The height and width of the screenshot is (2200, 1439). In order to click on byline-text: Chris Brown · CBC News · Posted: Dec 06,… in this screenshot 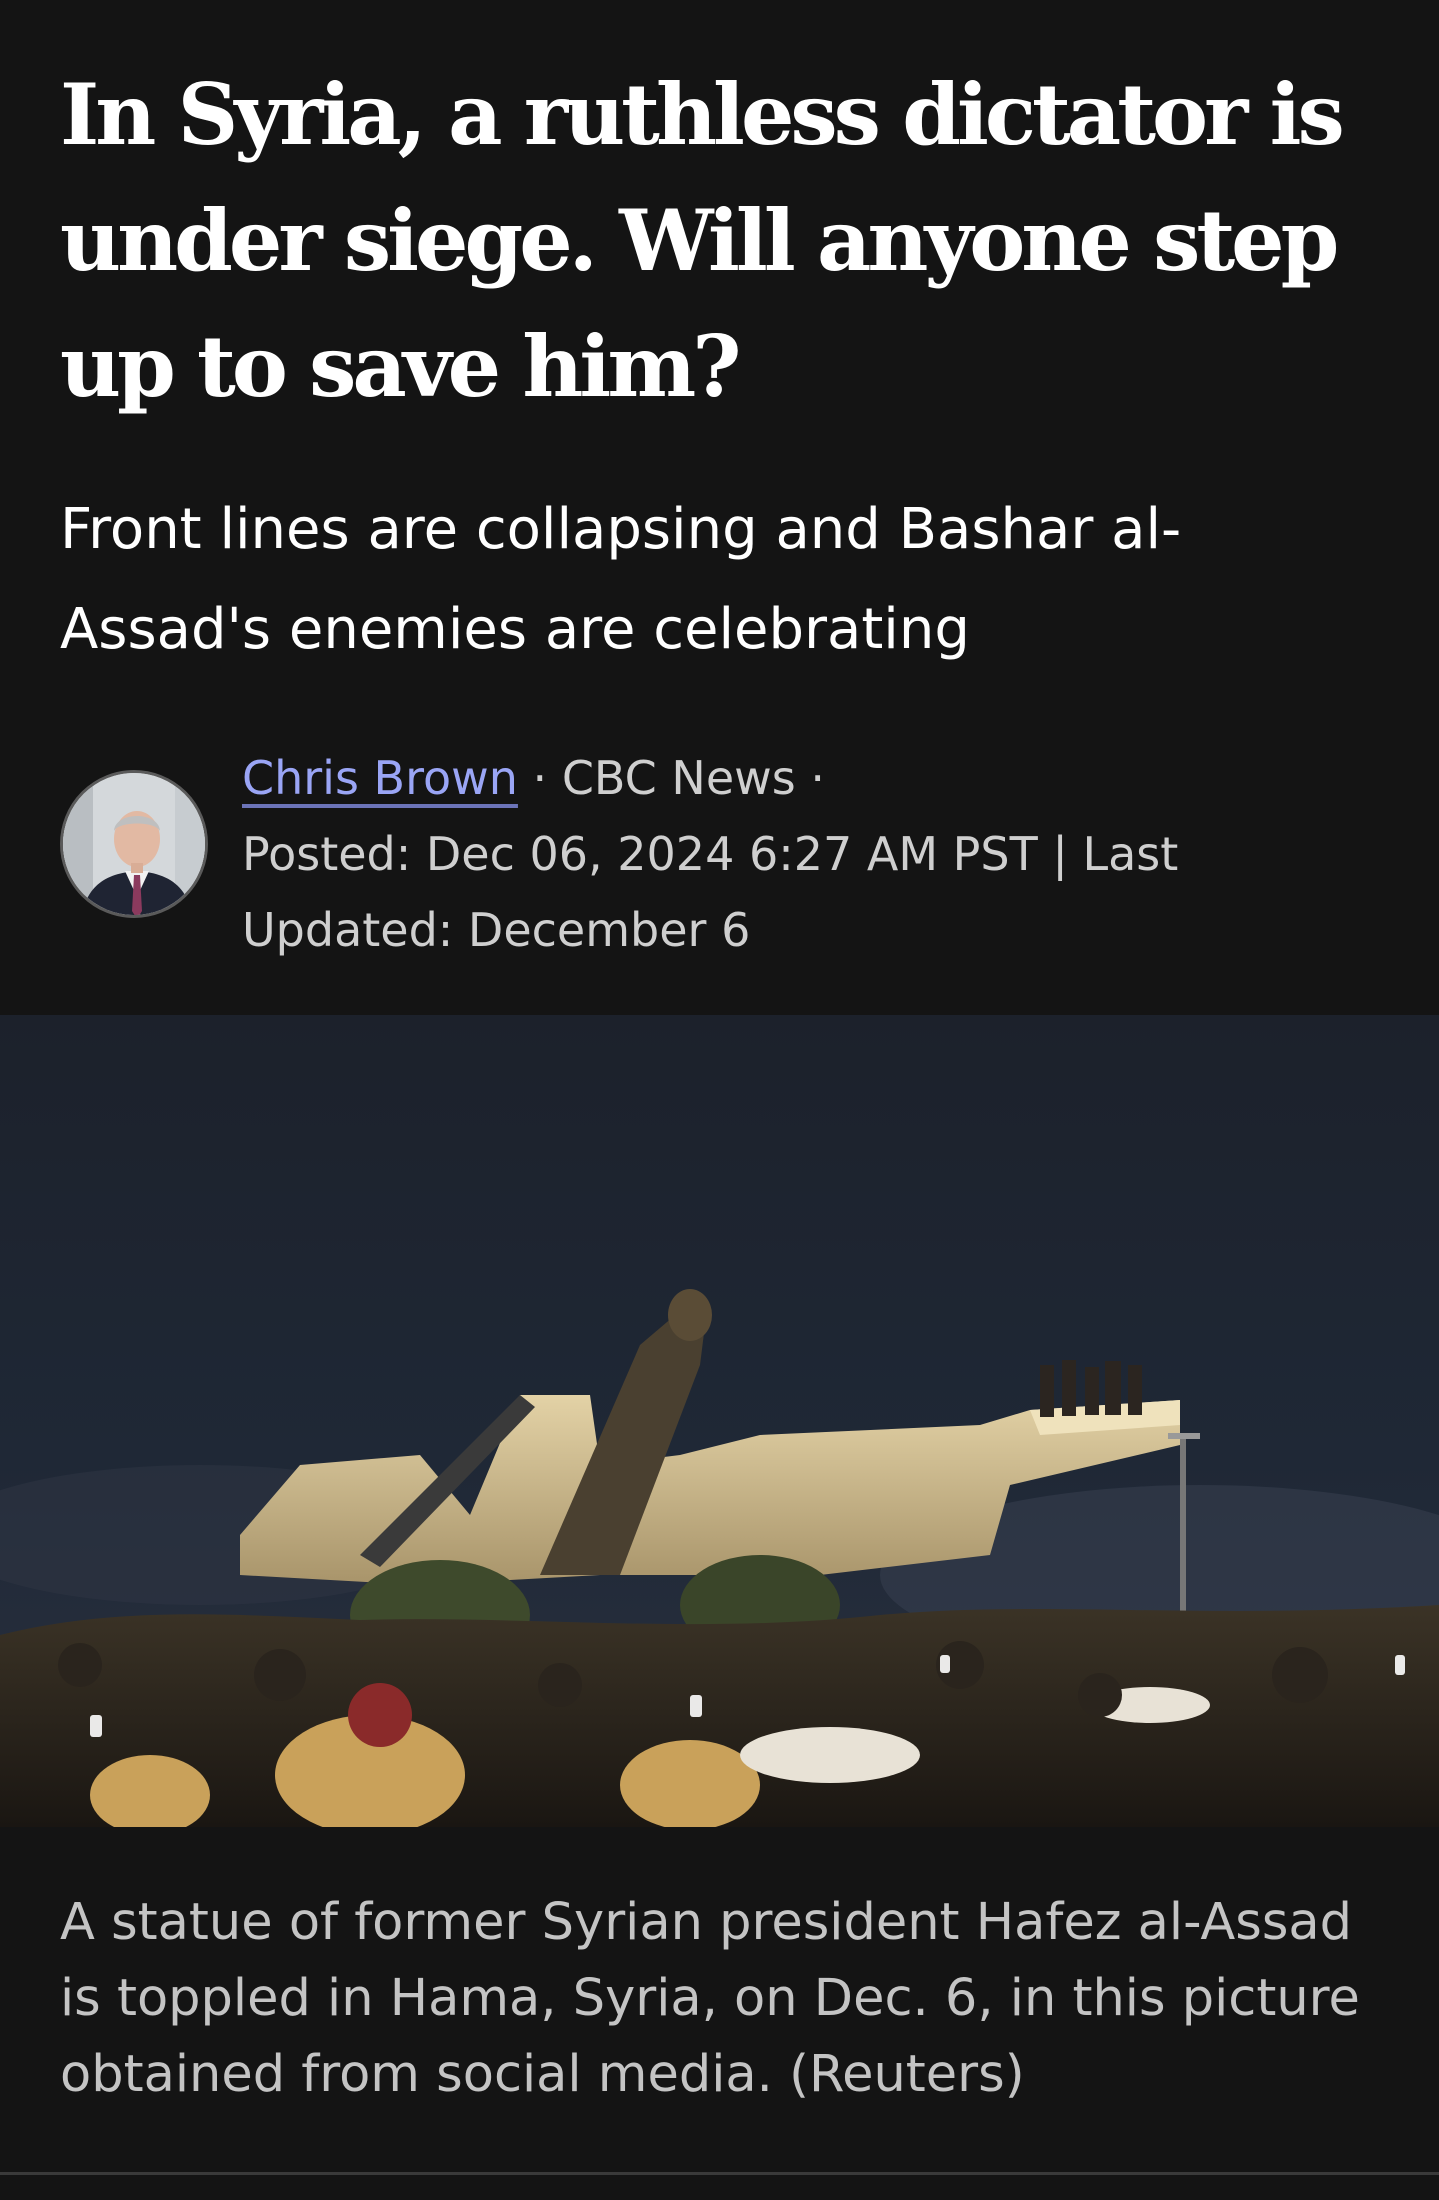, I will do `click(817, 854)`.